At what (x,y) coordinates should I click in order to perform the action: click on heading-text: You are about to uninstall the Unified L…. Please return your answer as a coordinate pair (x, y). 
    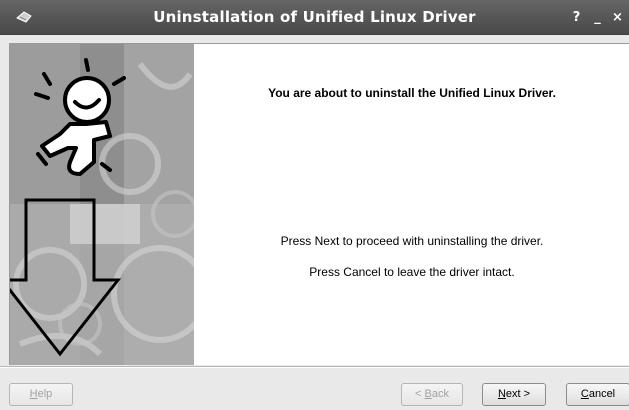
    Looking at the image, I should click on (412, 93).